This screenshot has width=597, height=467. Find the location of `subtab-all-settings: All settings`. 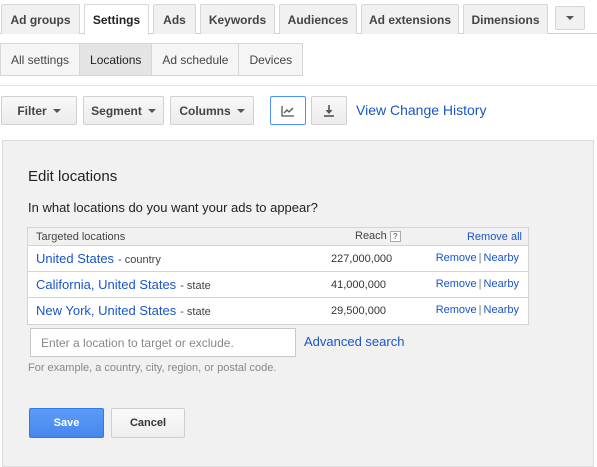

subtab-all-settings: All settings is located at coordinates (40, 59).